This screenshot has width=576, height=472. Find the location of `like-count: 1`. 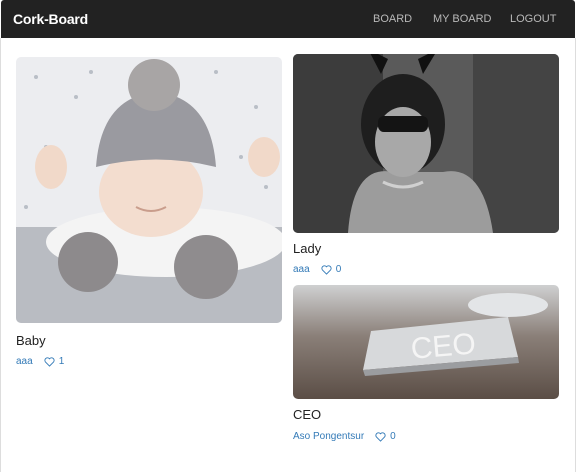

like-count: 1 is located at coordinates (61, 361).